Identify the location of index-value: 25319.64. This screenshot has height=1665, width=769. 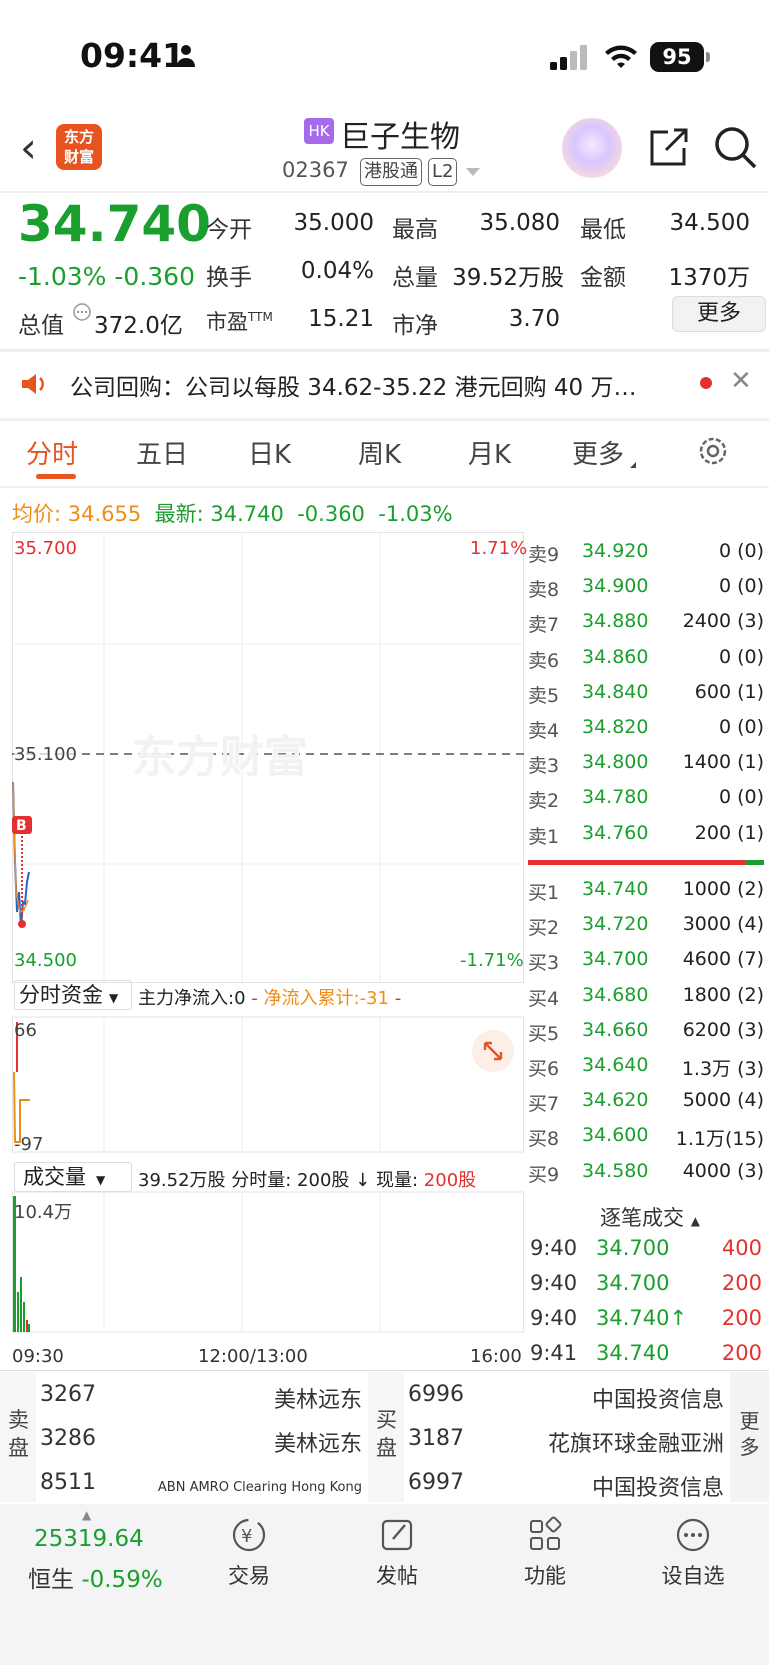
(89, 1539).